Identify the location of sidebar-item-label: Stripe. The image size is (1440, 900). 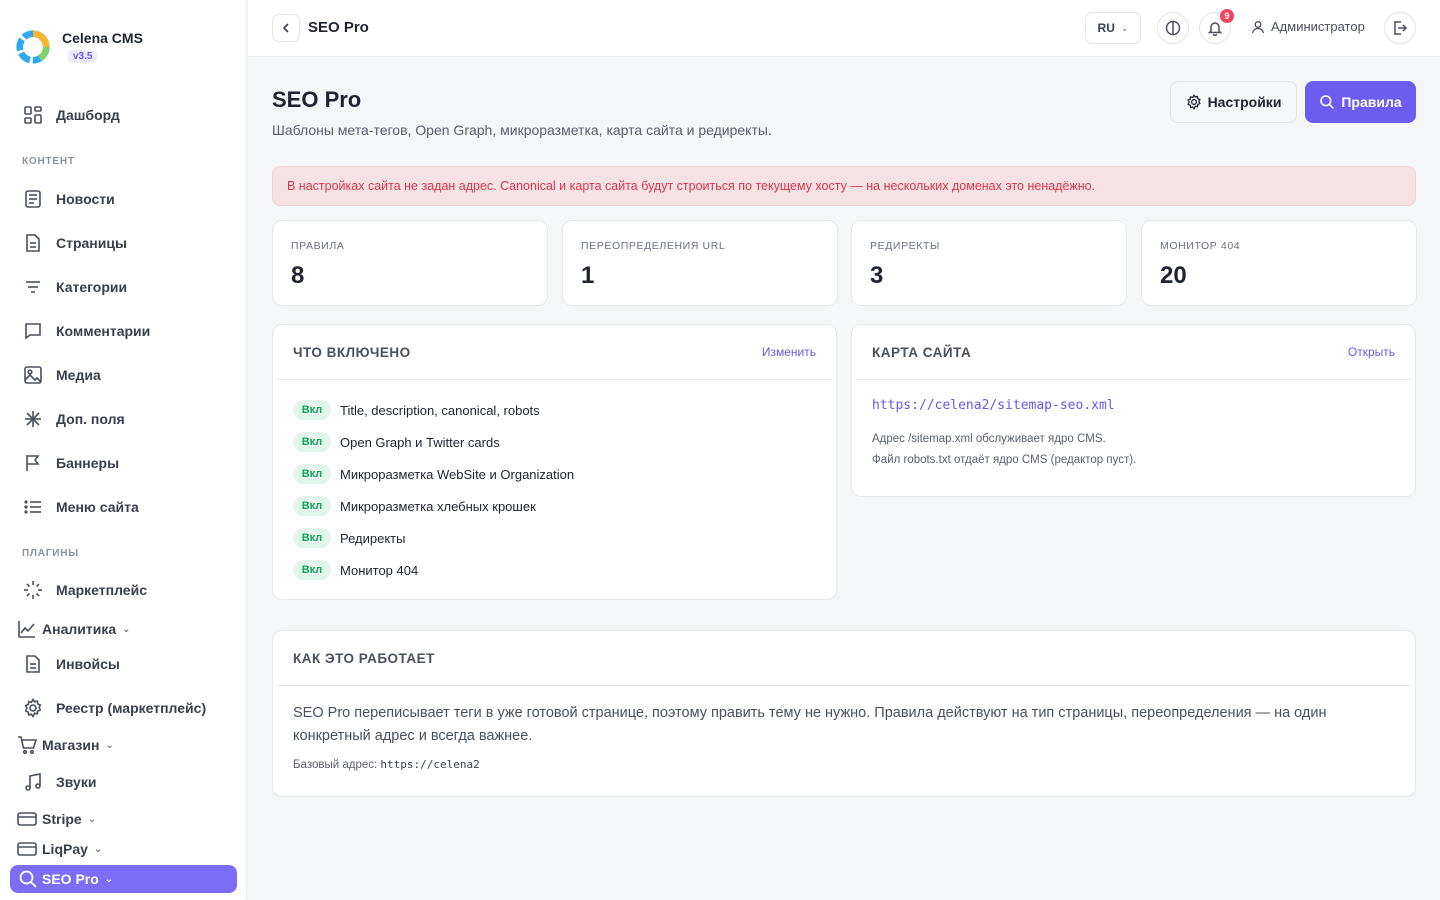
(62, 819).